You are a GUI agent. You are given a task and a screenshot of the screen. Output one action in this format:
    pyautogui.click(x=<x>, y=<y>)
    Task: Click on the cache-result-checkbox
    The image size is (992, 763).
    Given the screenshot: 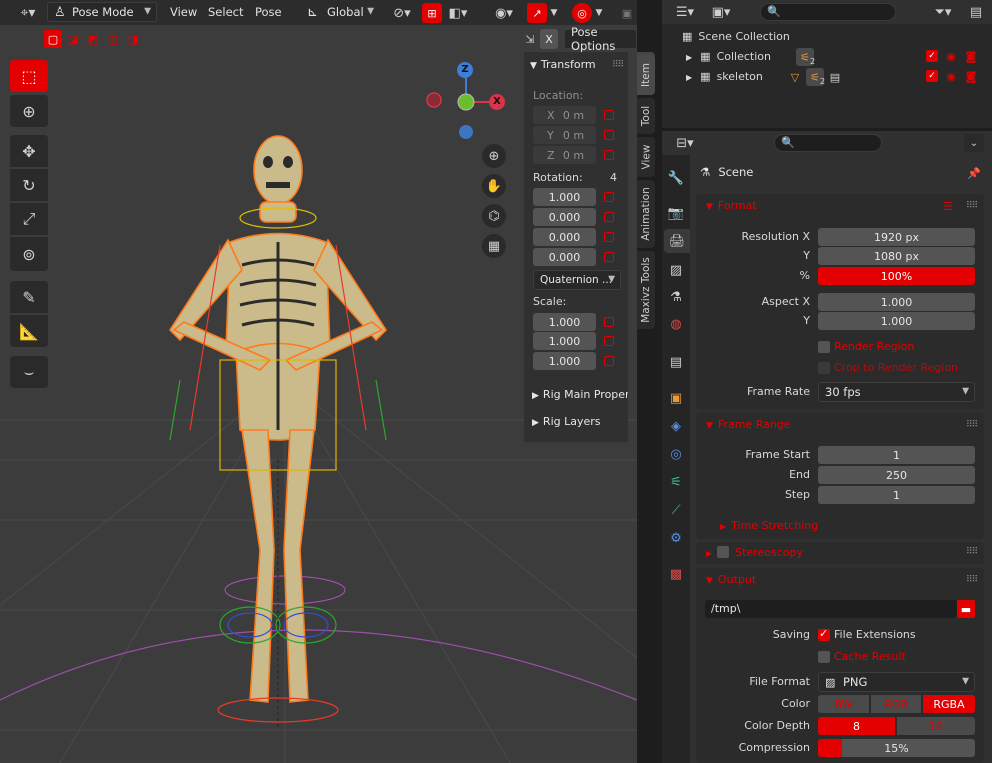 What is the action you would take?
    pyautogui.click(x=824, y=657)
    